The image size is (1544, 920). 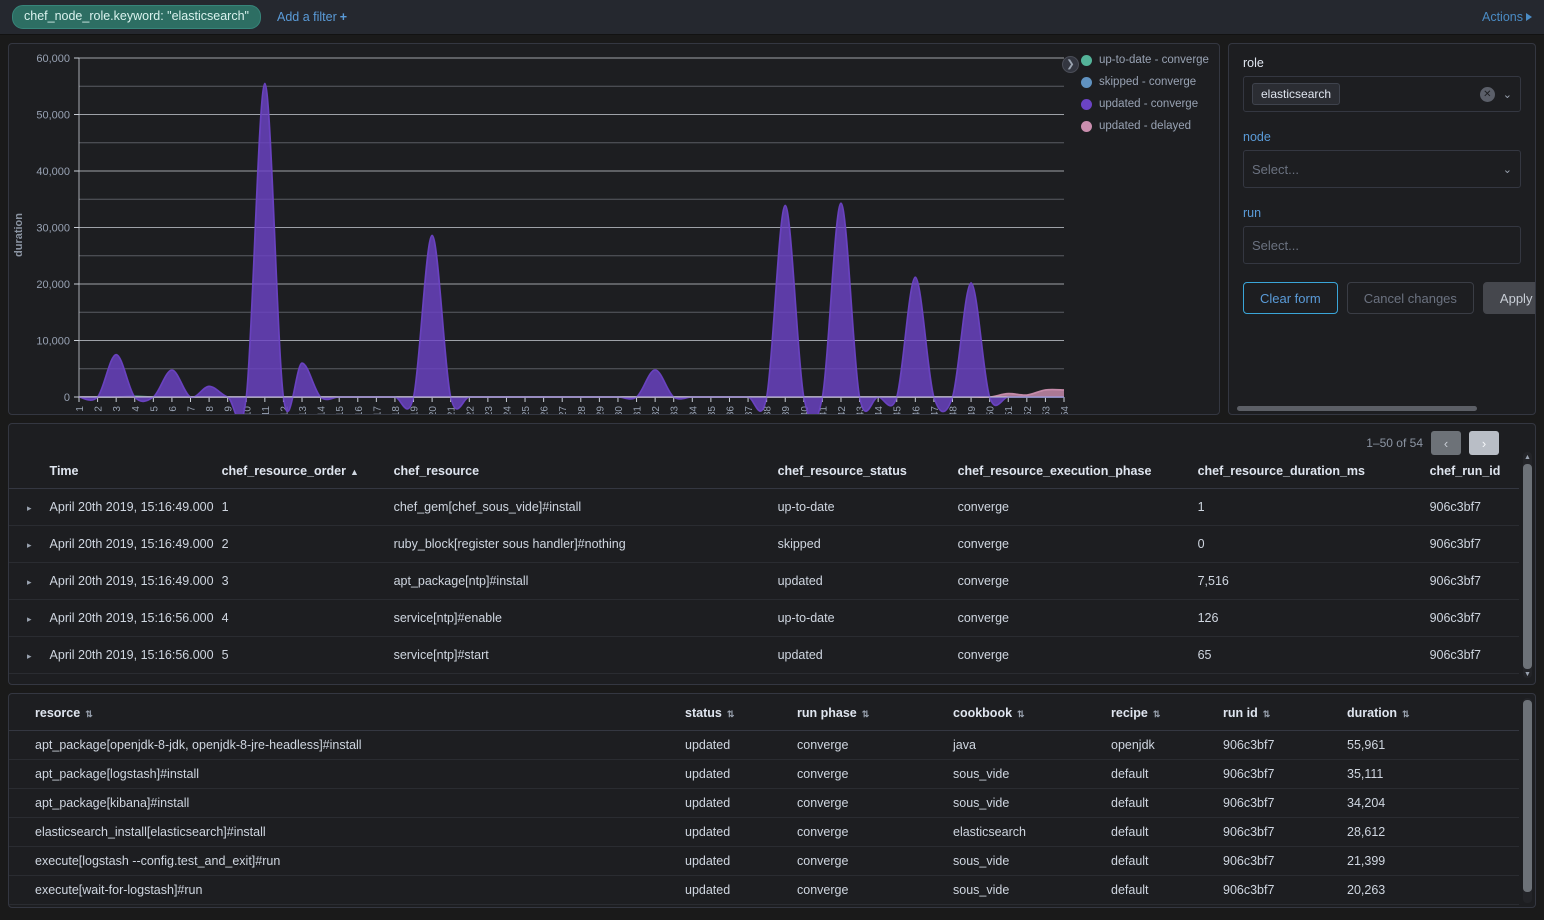 I want to click on role-combobox: elasticsearch ✕ ⌄, so click(x=1382, y=94).